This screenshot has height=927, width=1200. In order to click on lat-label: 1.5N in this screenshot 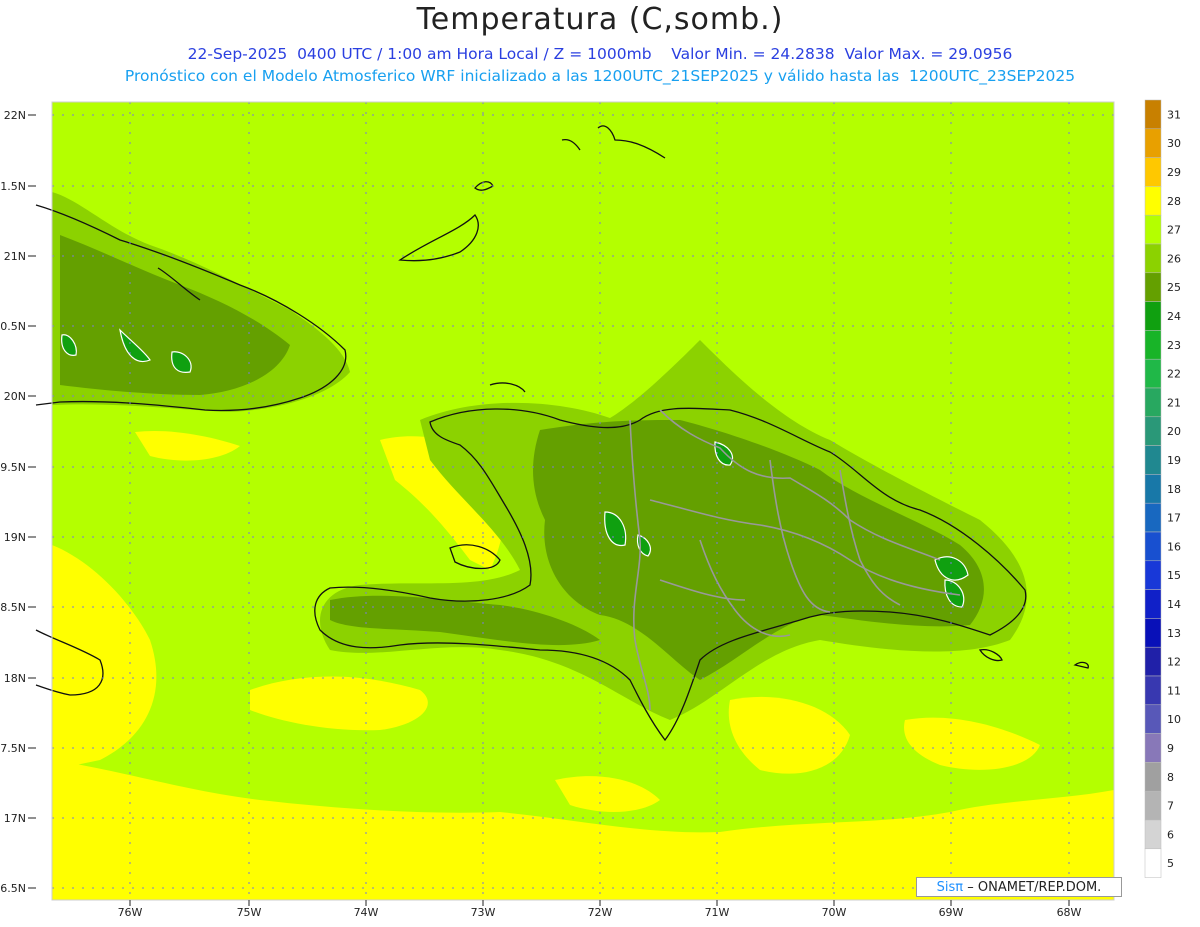, I will do `click(13, 186)`.